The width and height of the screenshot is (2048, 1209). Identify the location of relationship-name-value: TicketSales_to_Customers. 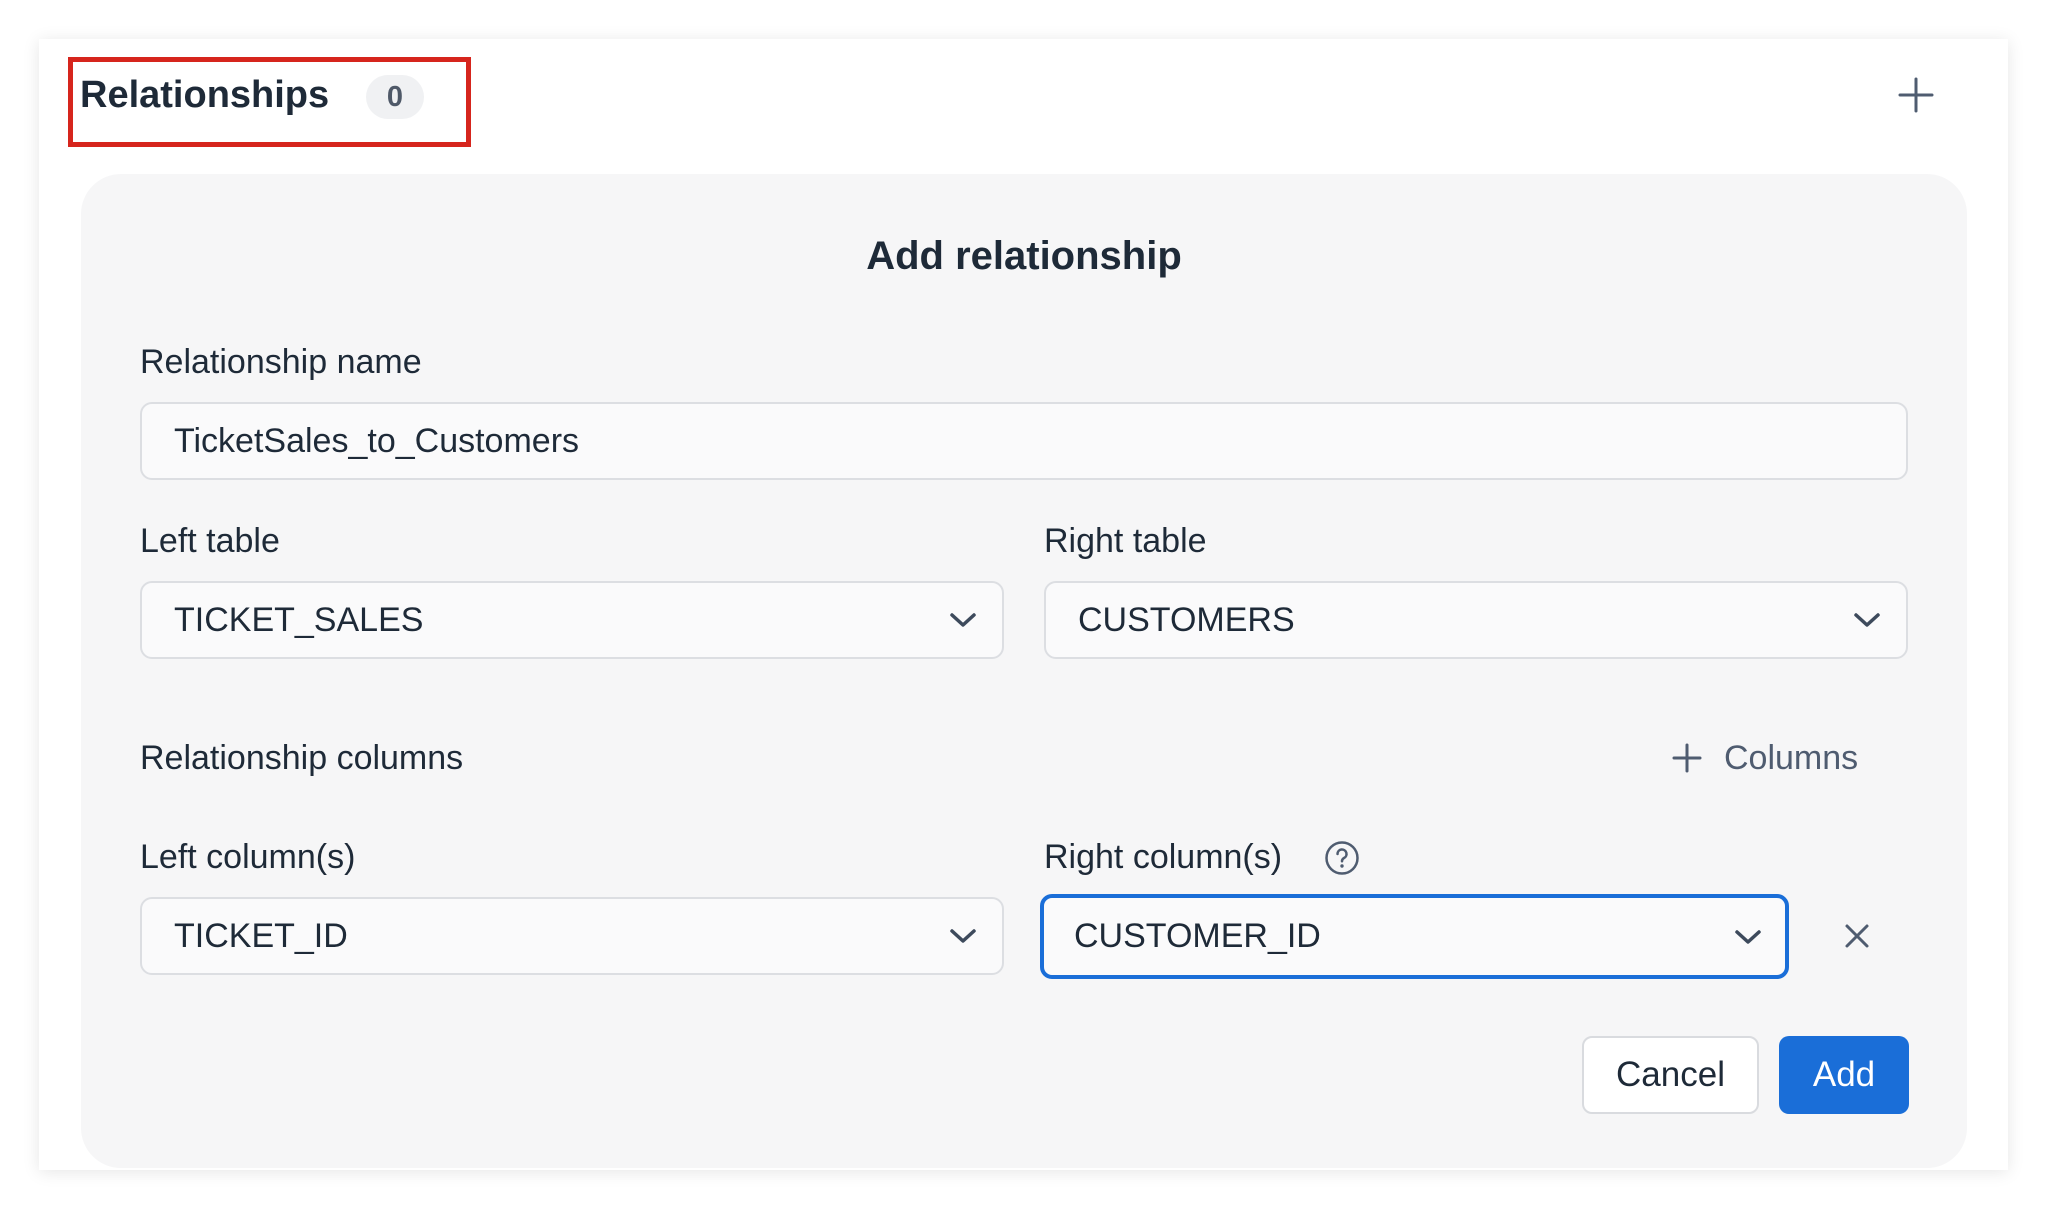
(377, 440).